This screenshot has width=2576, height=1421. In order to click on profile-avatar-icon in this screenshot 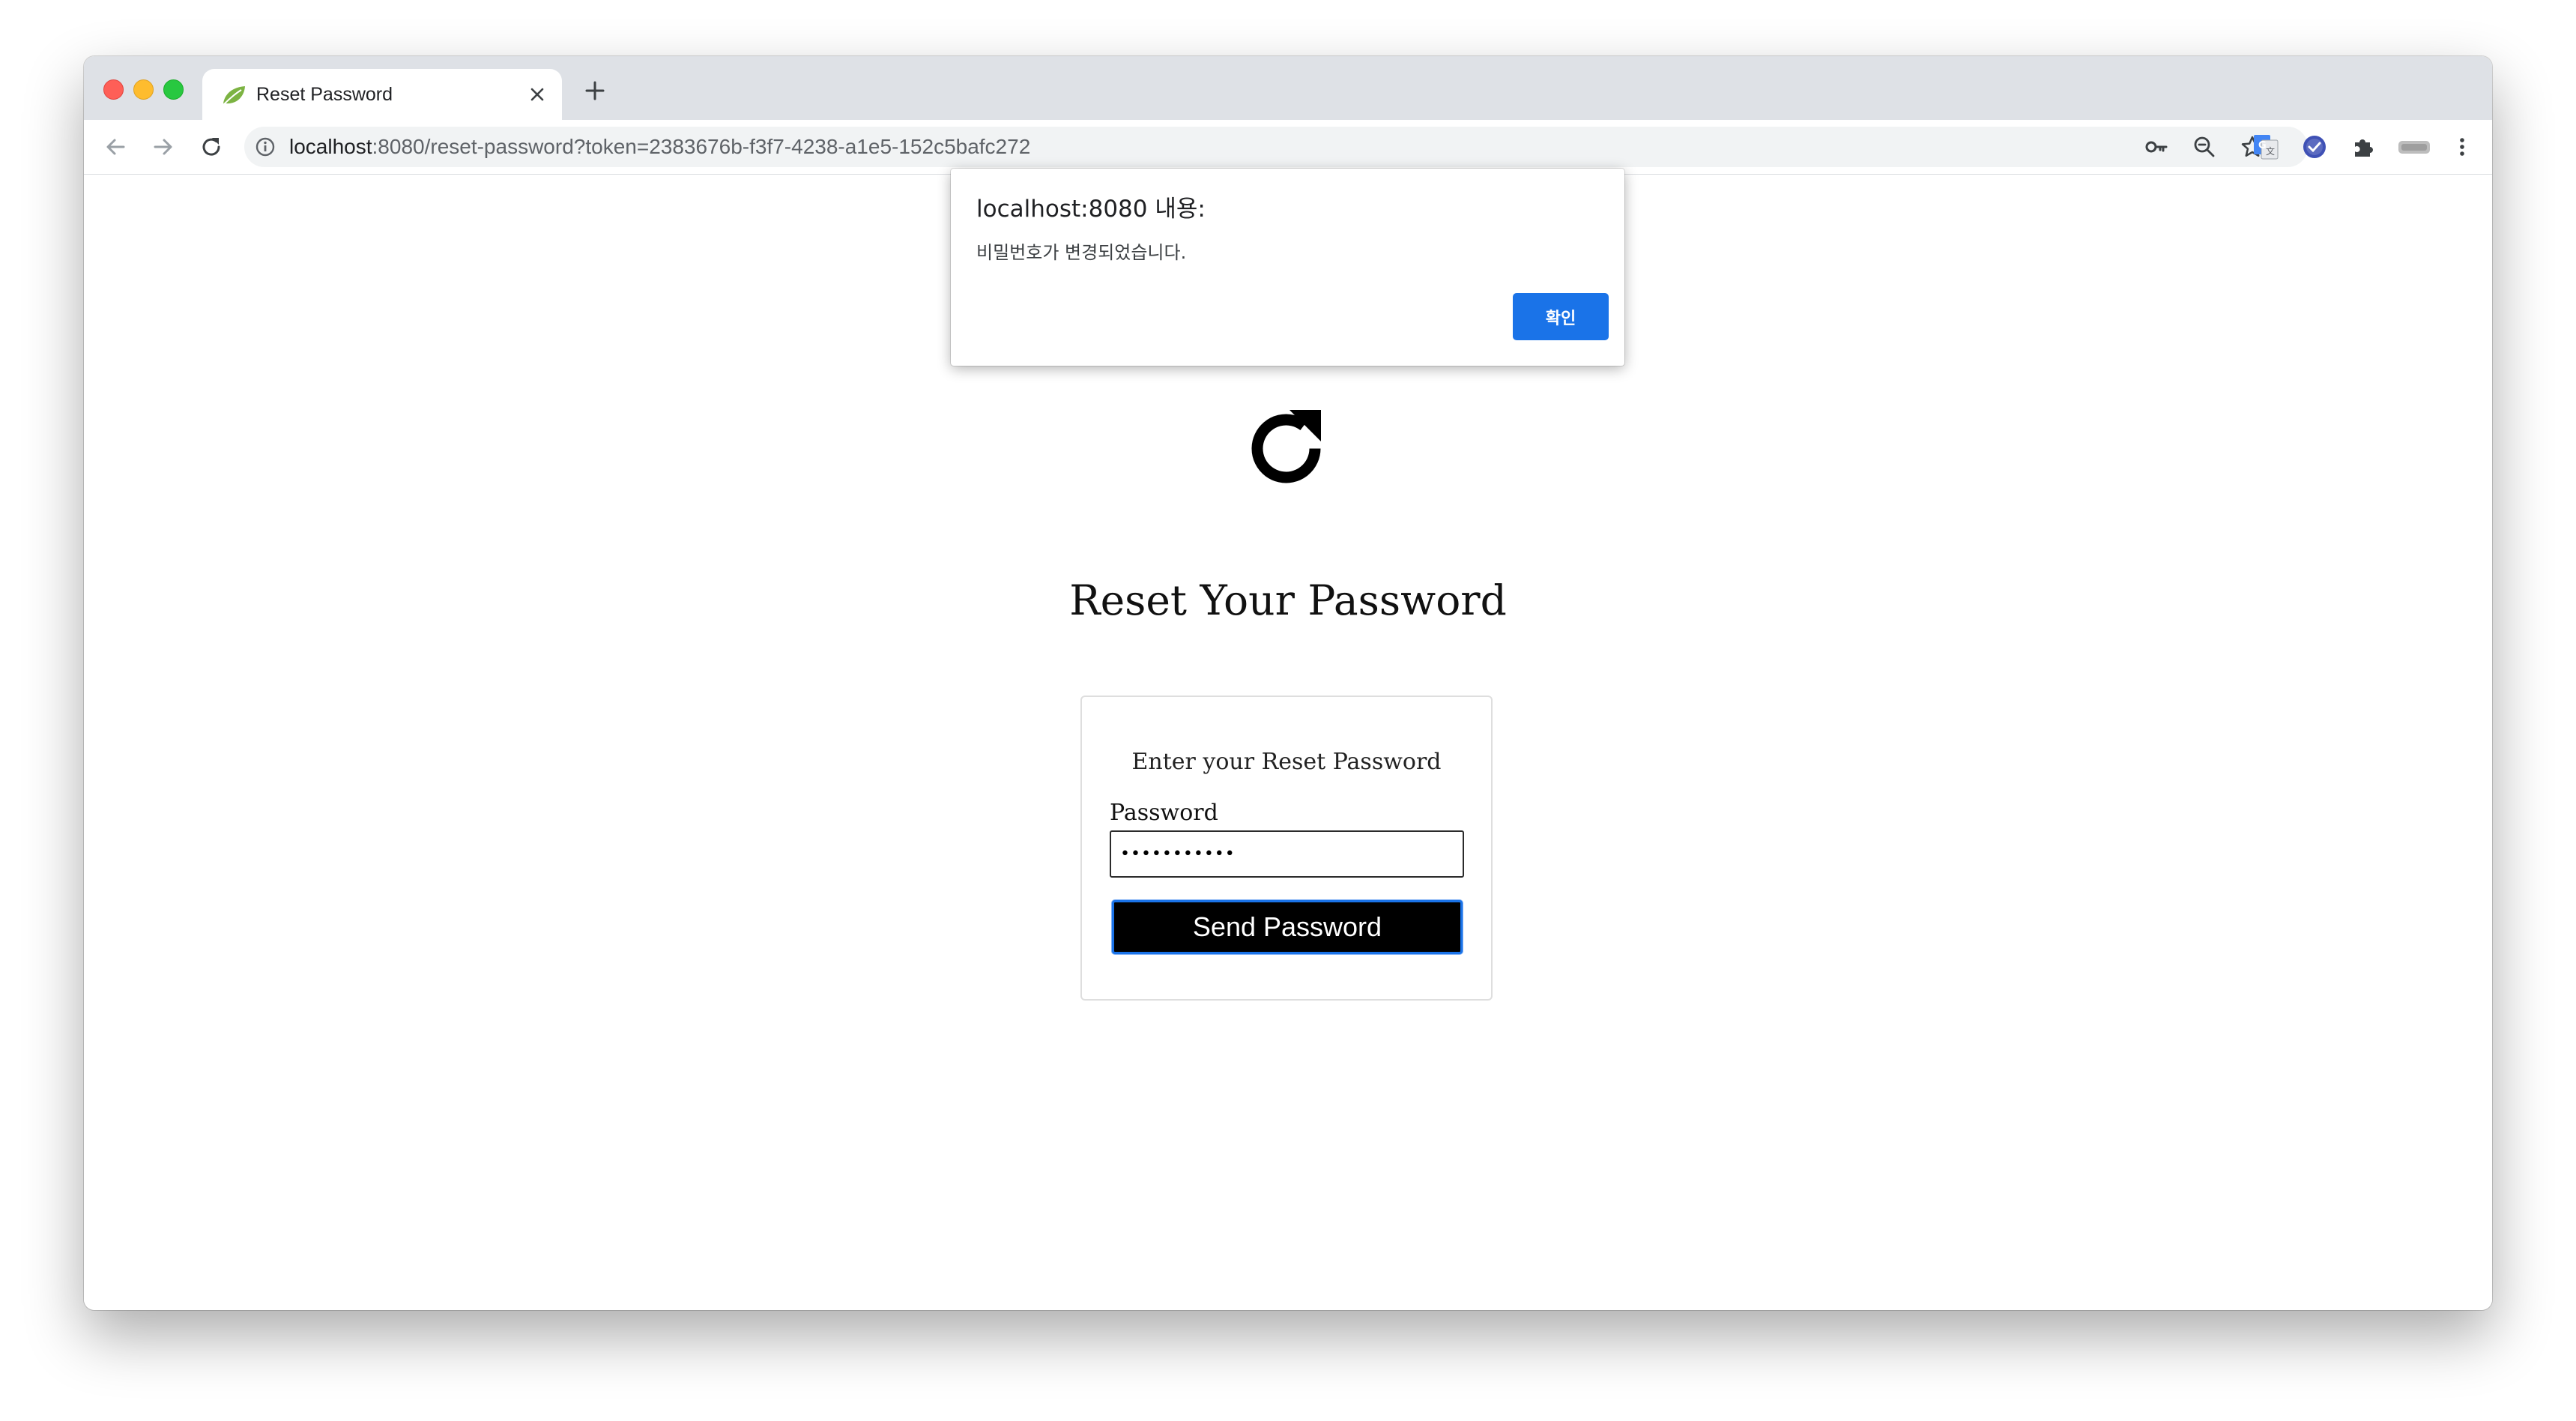, I will do `click(2414, 146)`.